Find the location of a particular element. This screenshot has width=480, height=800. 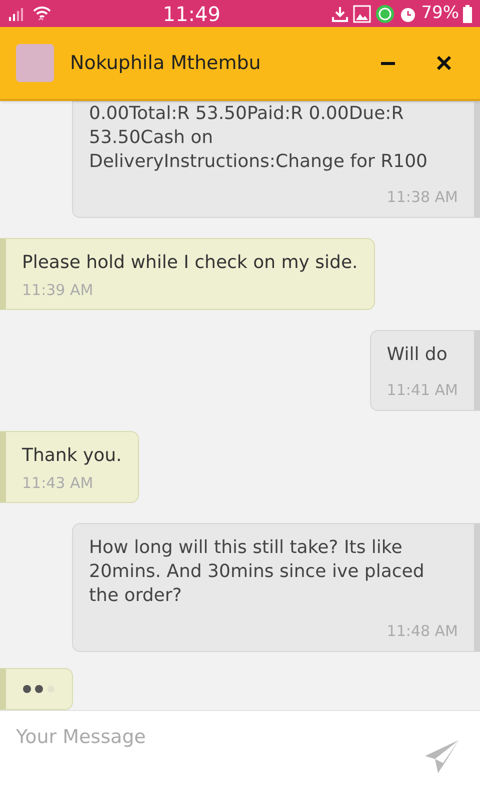

message-text: How long will this still take? Its like 20mins. And 30mins since ive placed the order? is located at coordinates (257, 572).